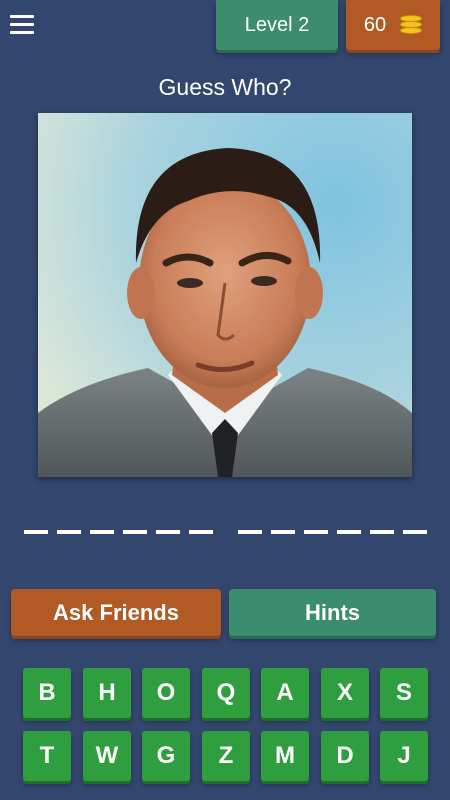  Describe the element at coordinates (166, 693) in the screenshot. I see `letter-key: O` at that location.